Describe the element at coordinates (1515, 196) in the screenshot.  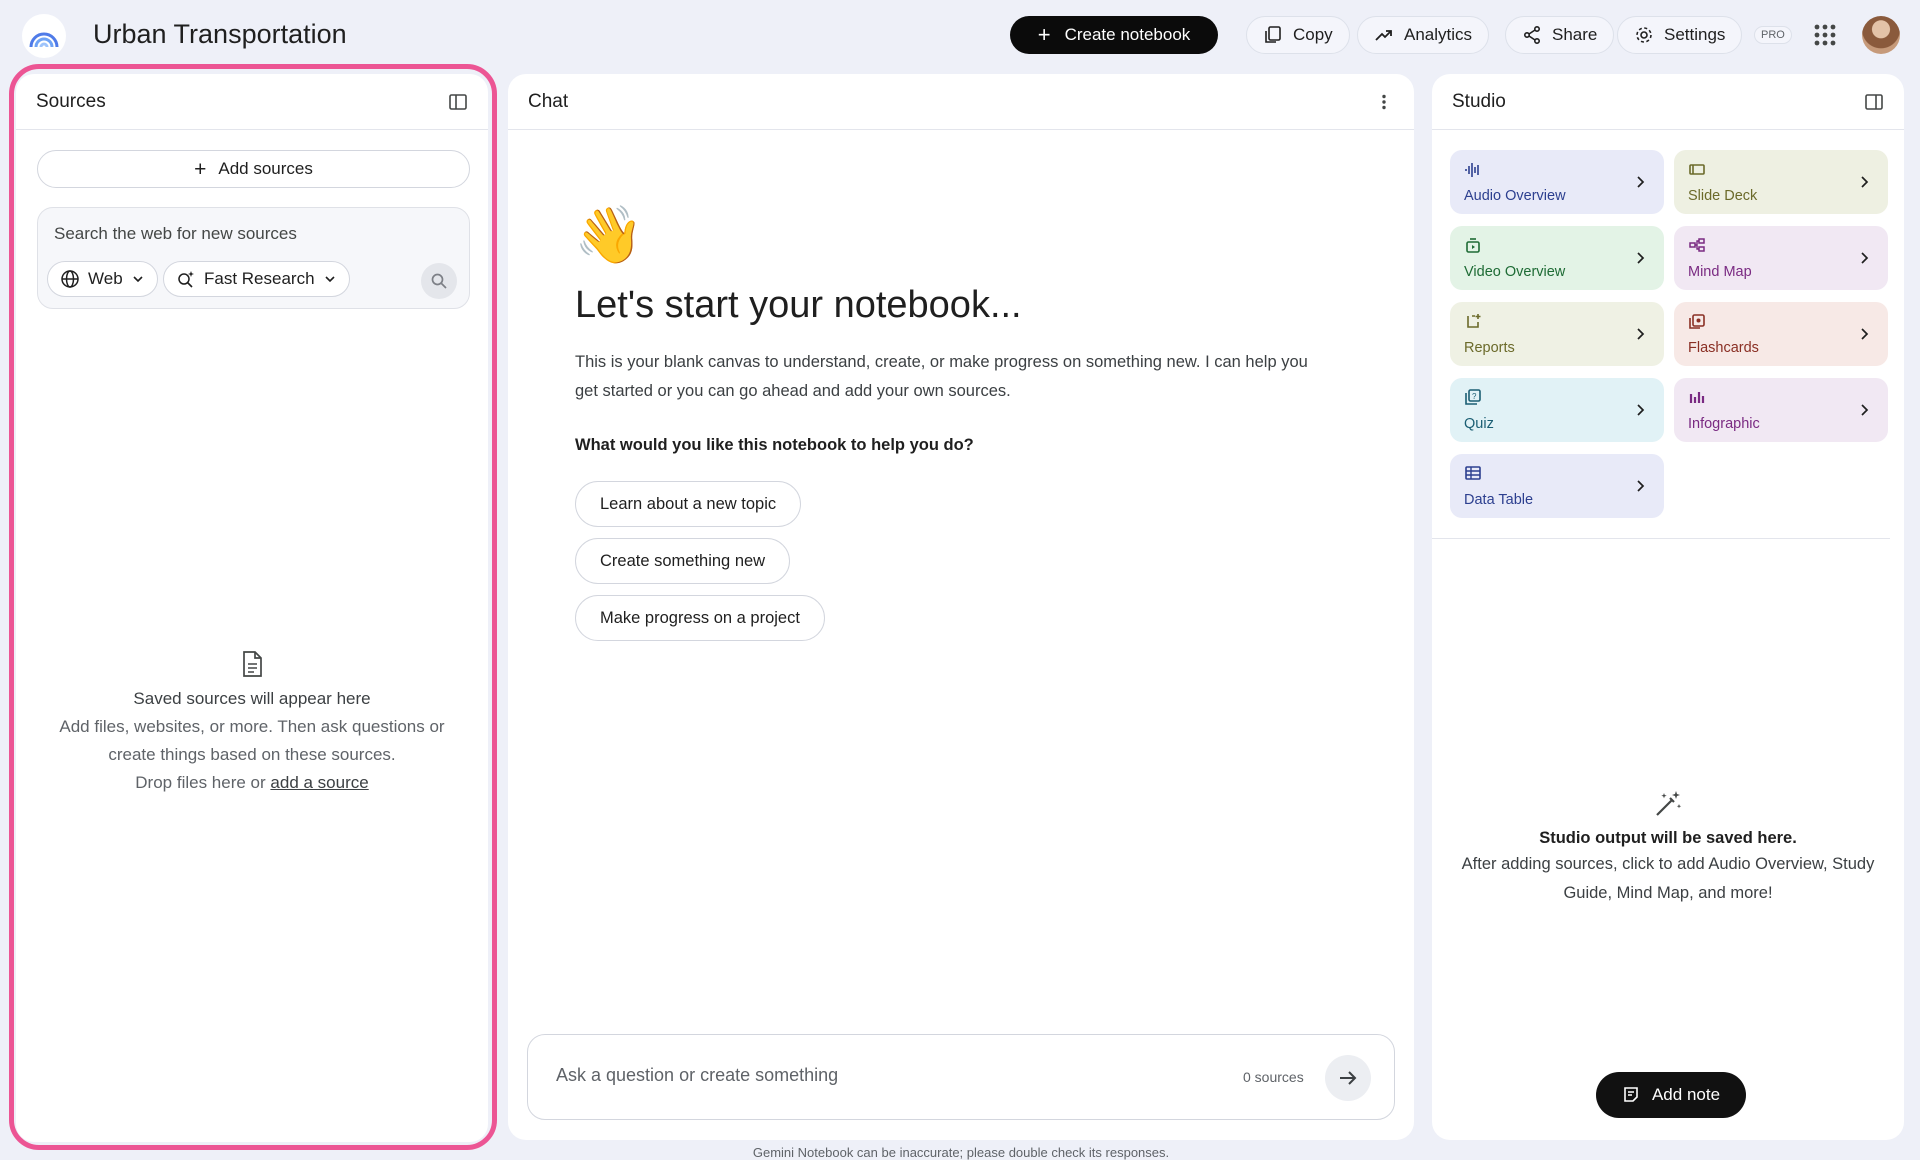
I see `studio-tile-label: Audio Overview` at that location.